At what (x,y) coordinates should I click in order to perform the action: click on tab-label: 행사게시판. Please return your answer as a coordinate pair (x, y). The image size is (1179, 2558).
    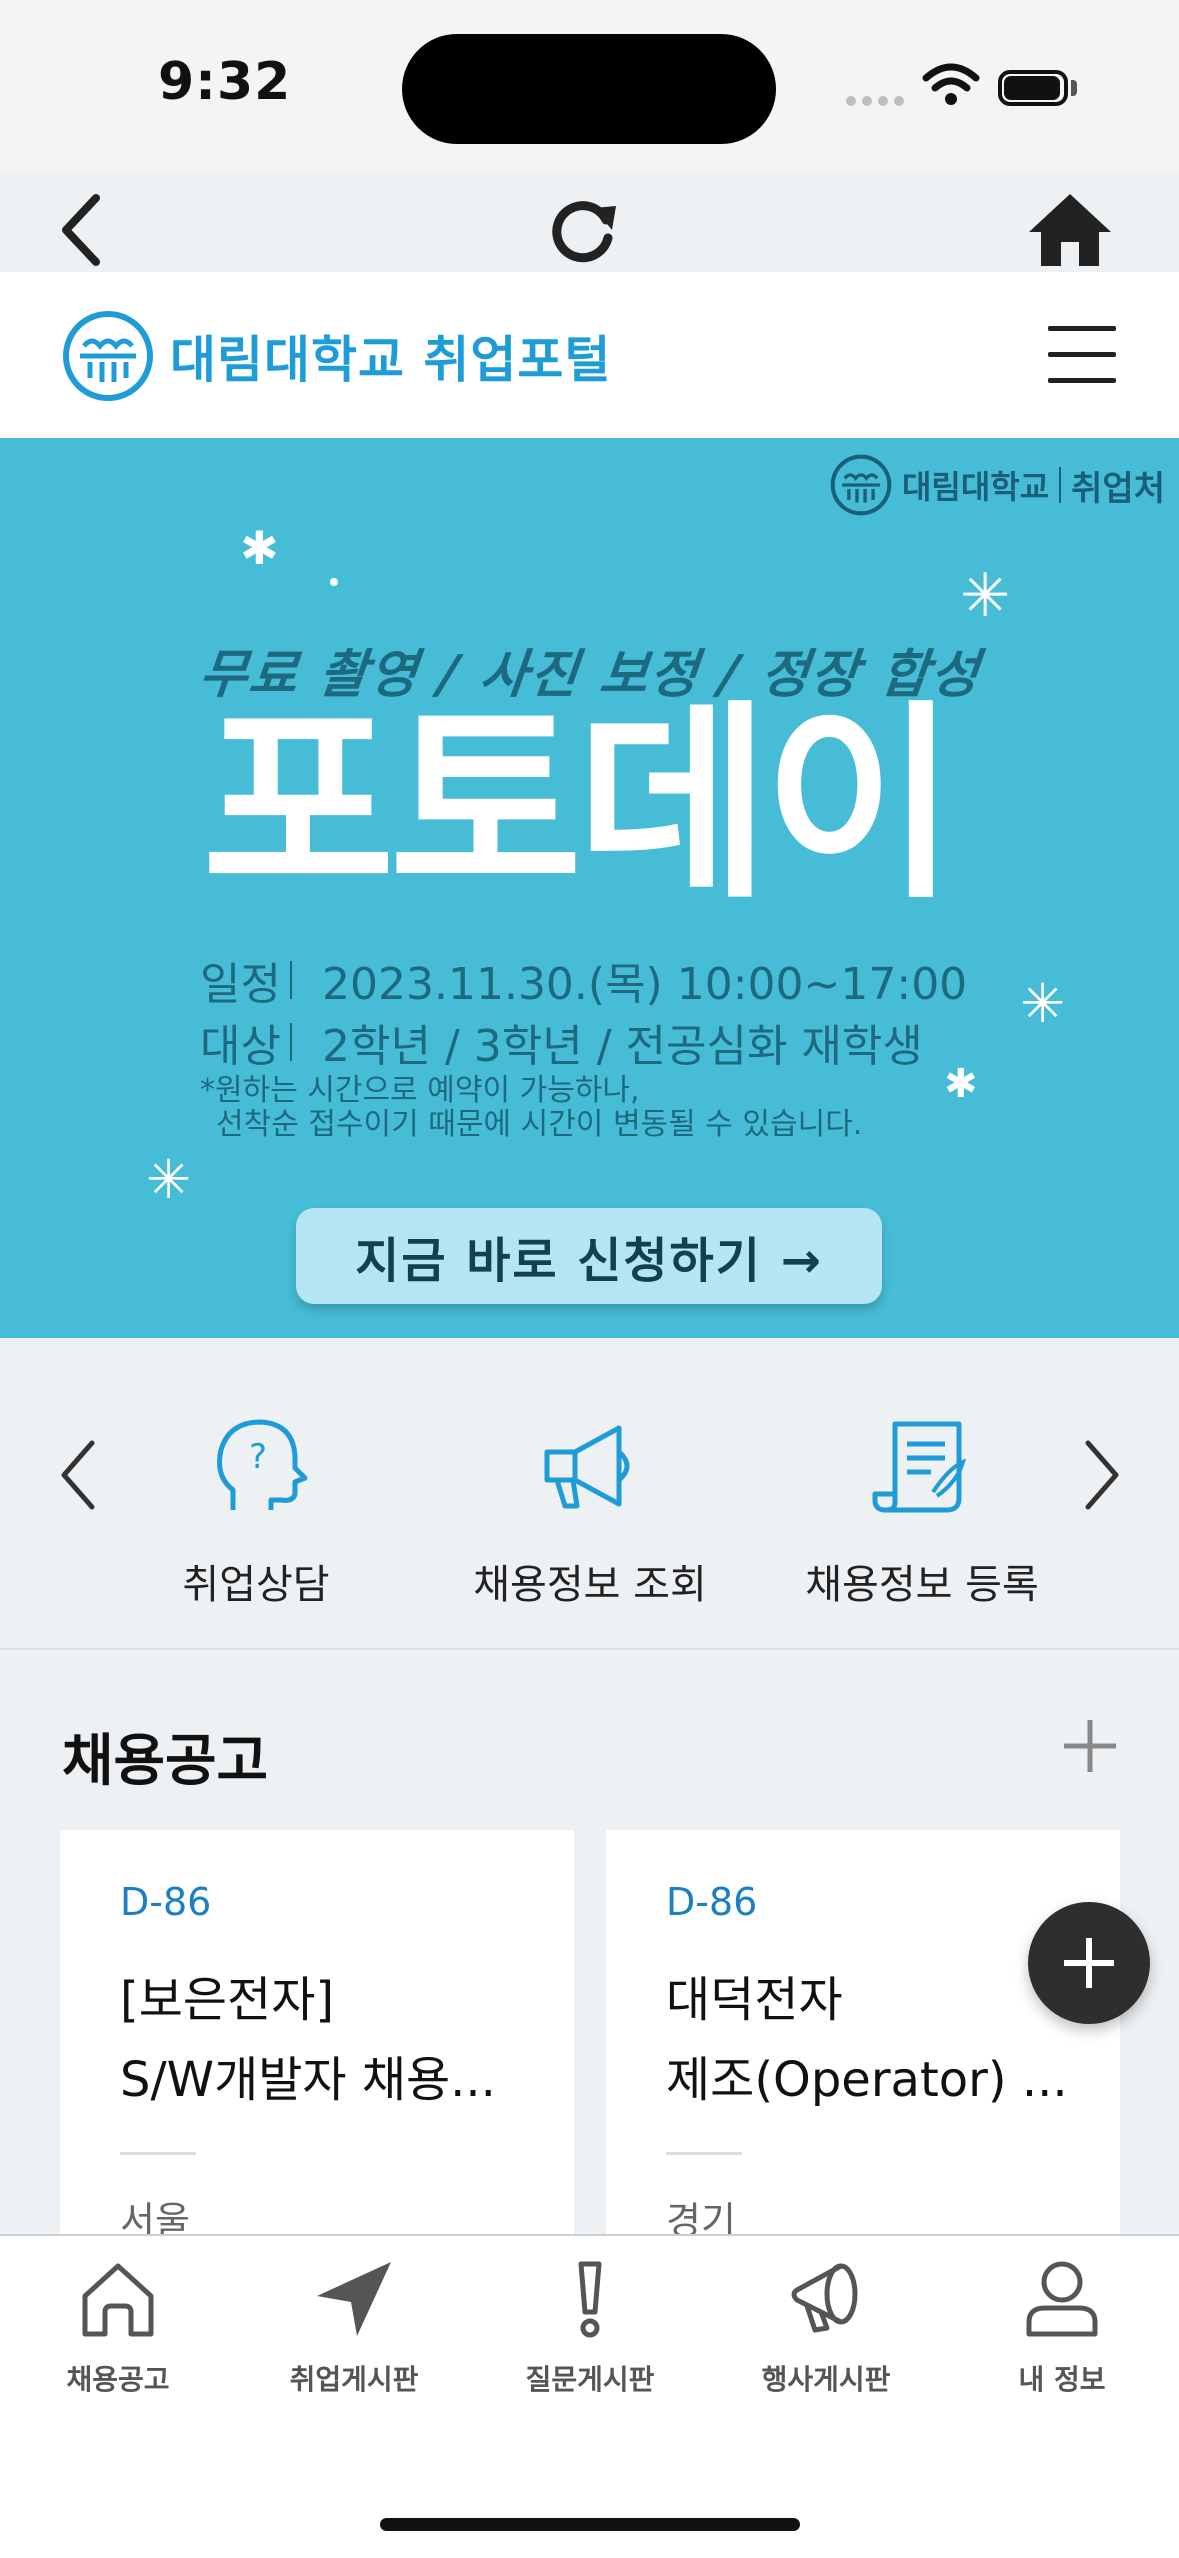
    Looking at the image, I should click on (826, 2379).